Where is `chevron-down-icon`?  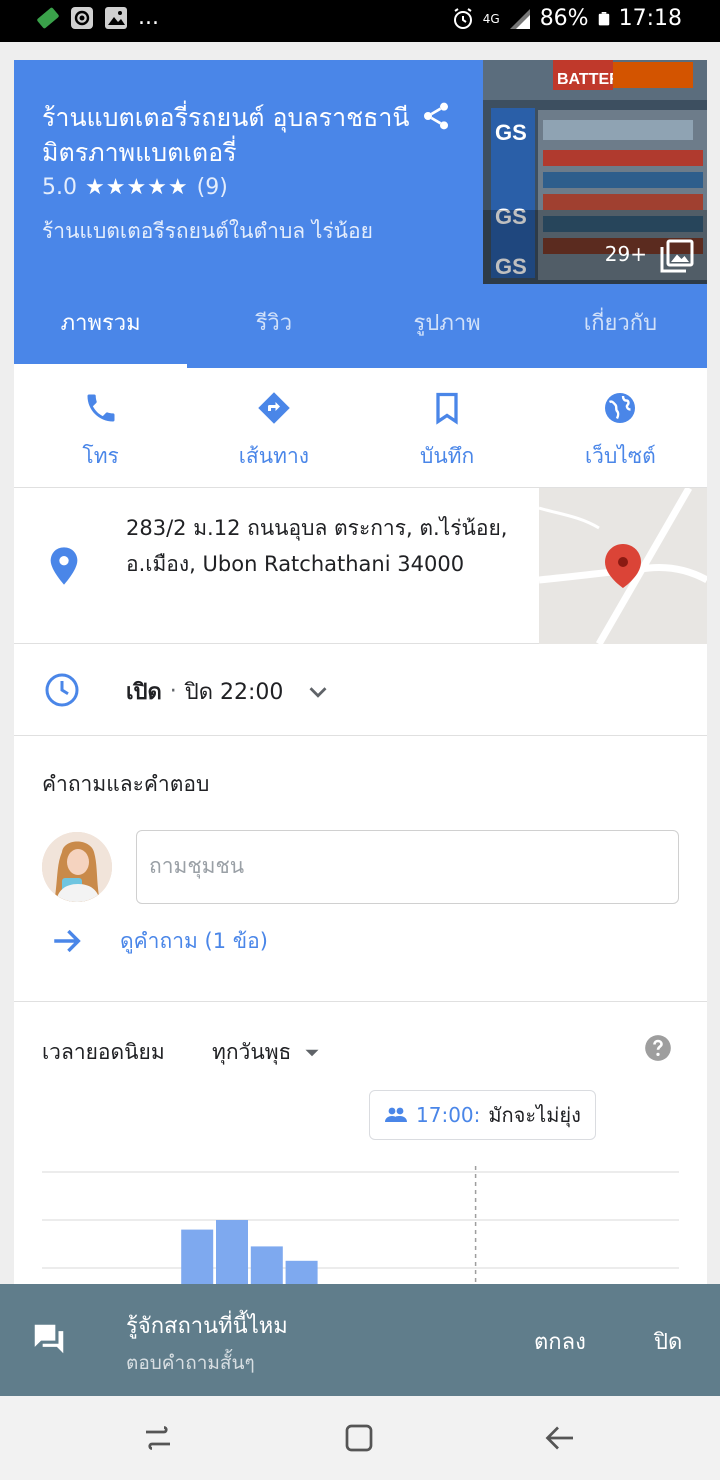
chevron-down-icon is located at coordinates (318, 692).